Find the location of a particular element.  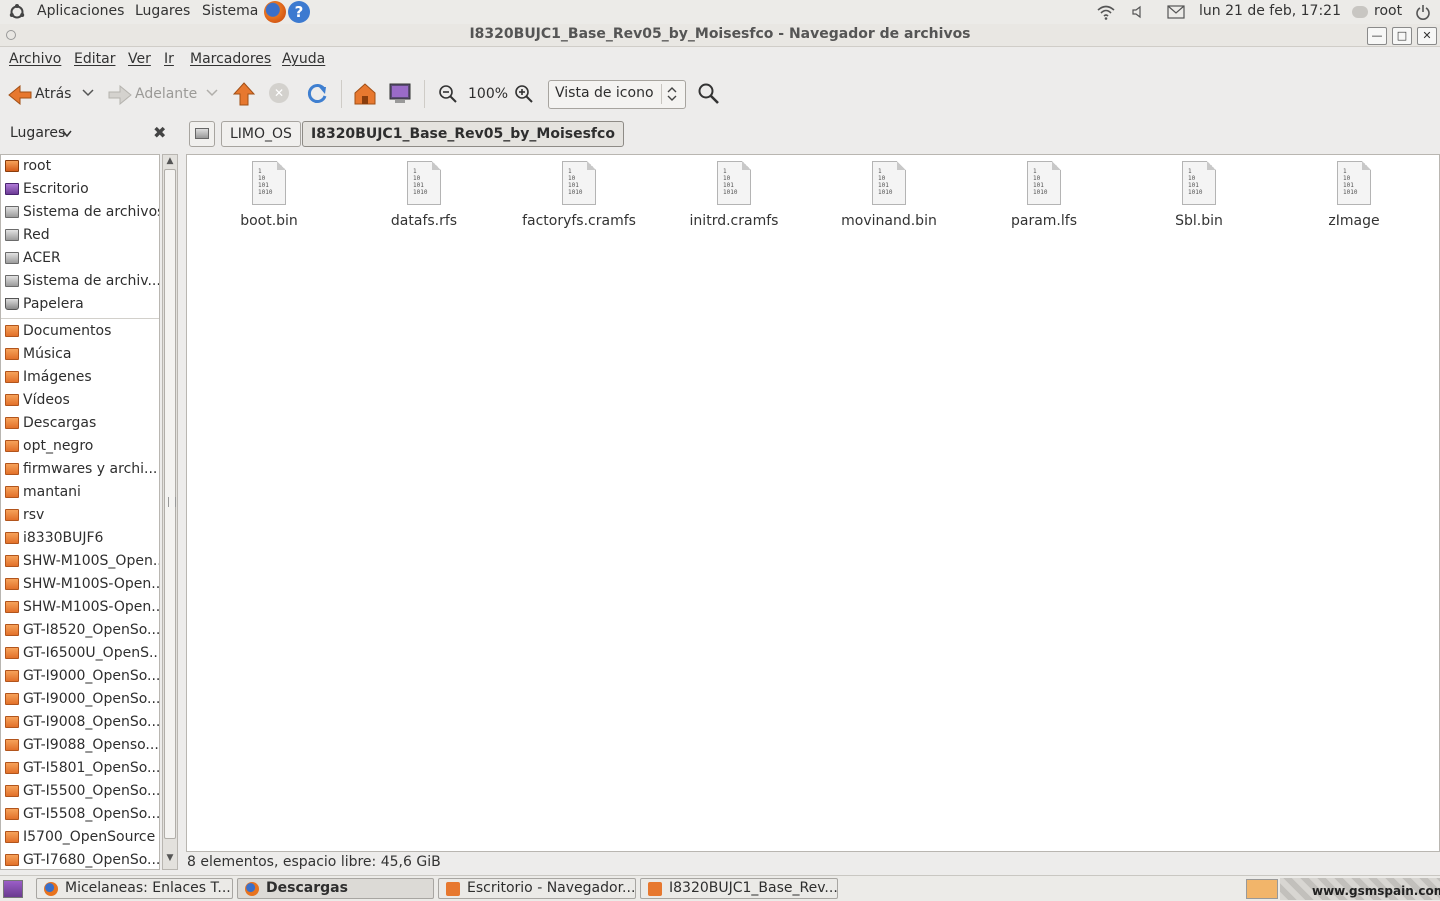

file-item: 1 10 101 1010 zImage is located at coordinates (1354, 195).